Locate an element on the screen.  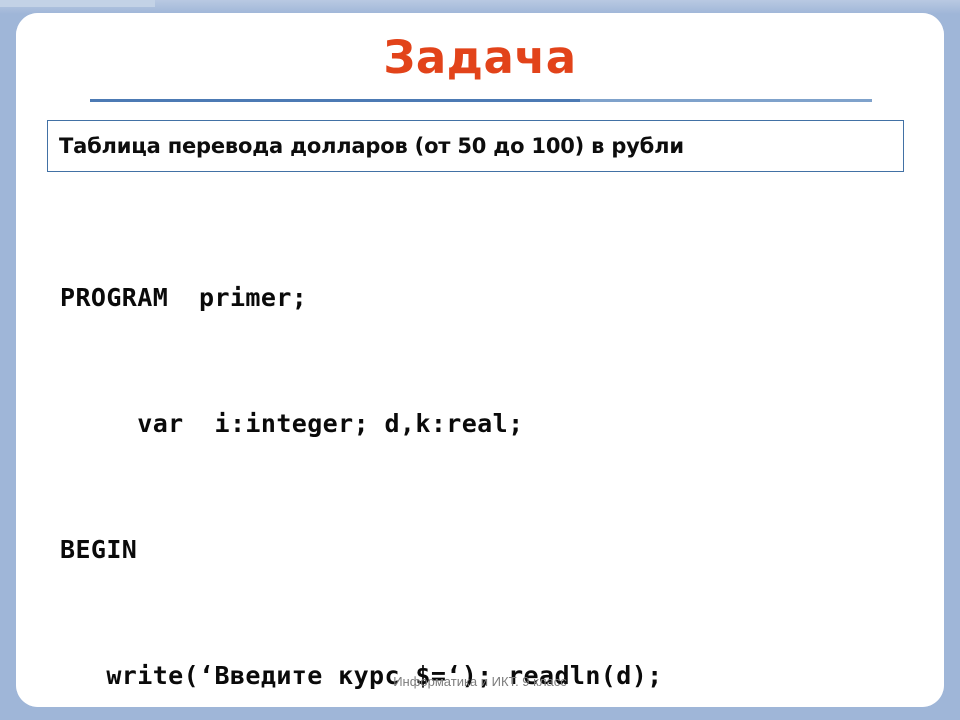
slide-footer: Информатика и ИКТ. 9 класс is located at coordinates (480, 681).